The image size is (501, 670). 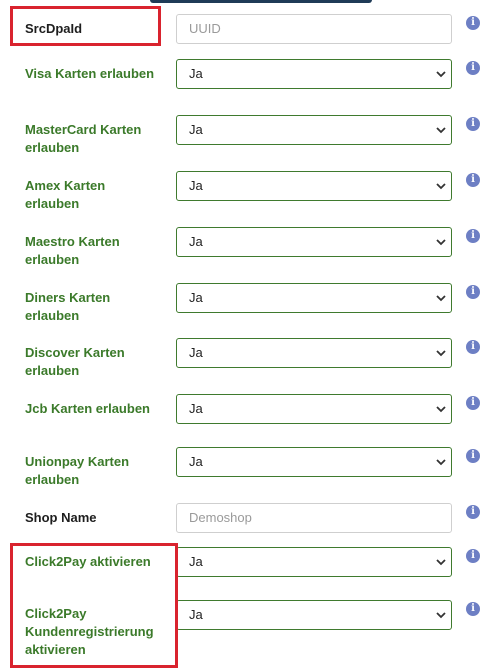 What do you see at coordinates (314, 29) in the screenshot?
I see `srcdpaid-input: UUID` at bounding box center [314, 29].